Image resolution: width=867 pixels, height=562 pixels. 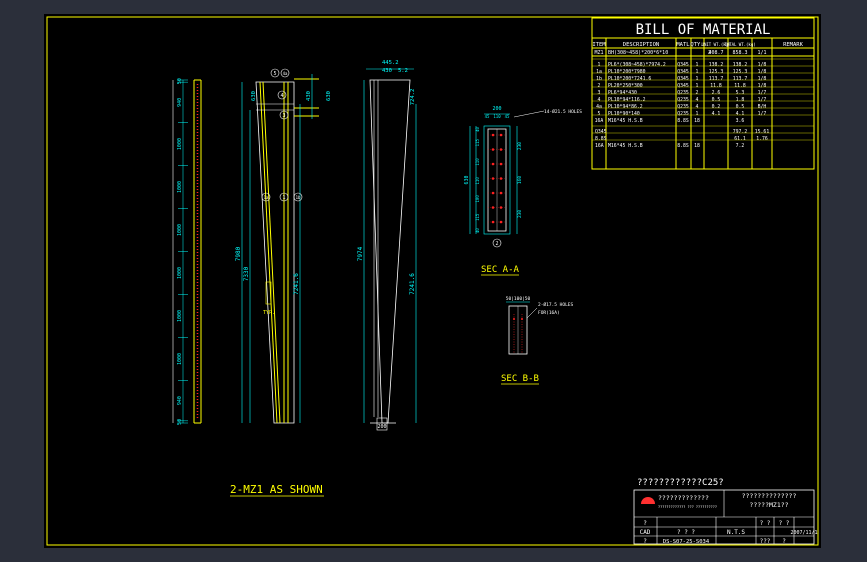 What do you see at coordinates (740, 146) in the screenshot?
I see `bom-total-value-2: 7.2` at bounding box center [740, 146].